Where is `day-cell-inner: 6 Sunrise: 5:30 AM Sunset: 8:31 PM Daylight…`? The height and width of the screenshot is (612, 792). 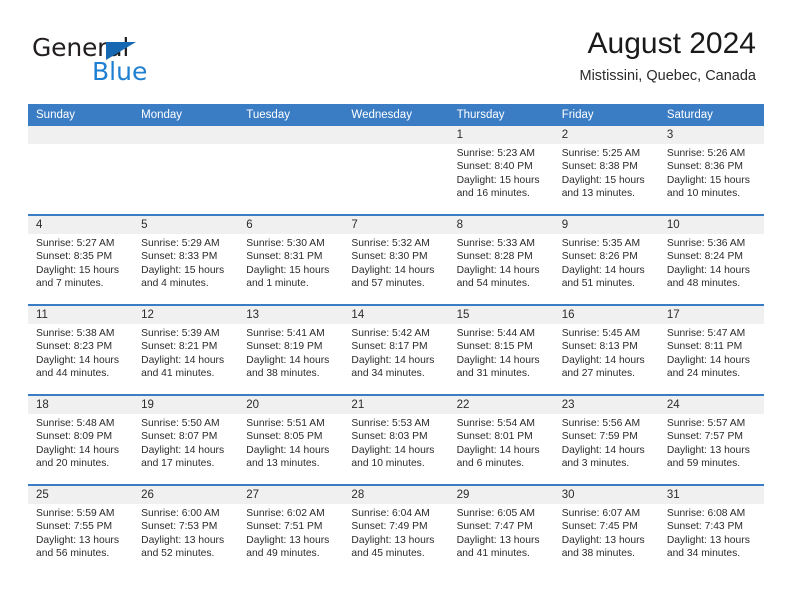
day-cell-inner: 6 Sunrise: 5:30 AM Sunset: 8:31 PM Daylight… is located at coordinates (291, 260).